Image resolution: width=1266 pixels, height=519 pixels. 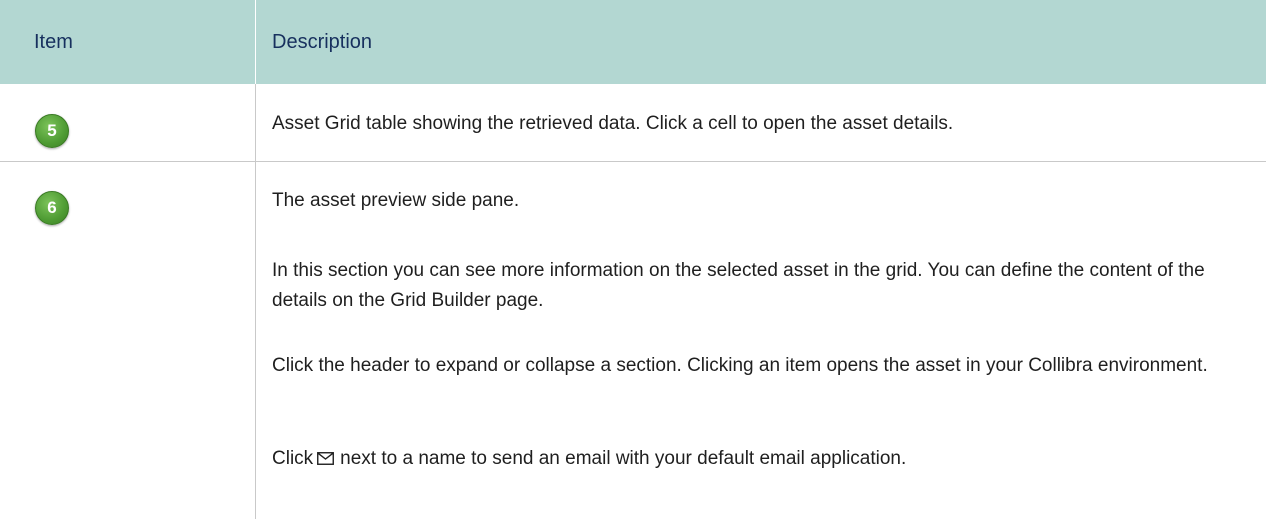 What do you see at coordinates (633, 161) in the screenshot?
I see `row-divider` at bounding box center [633, 161].